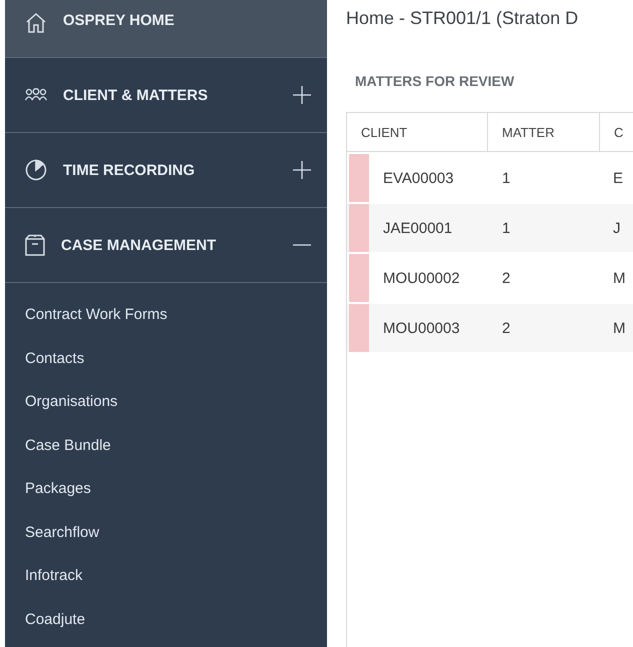 This screenshot has height=647, width=633. Describe the element at coordinates (421, 278) in the screenshot. I see `table-cell: MOU00002` at that location.